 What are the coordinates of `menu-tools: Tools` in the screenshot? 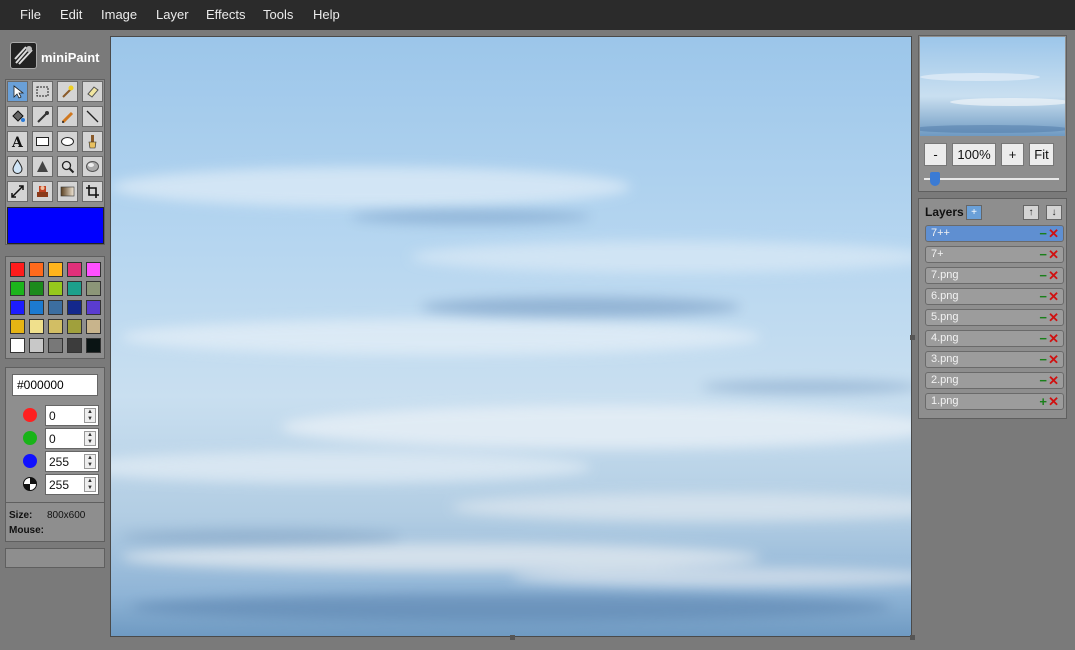 It's located at (278, 15).